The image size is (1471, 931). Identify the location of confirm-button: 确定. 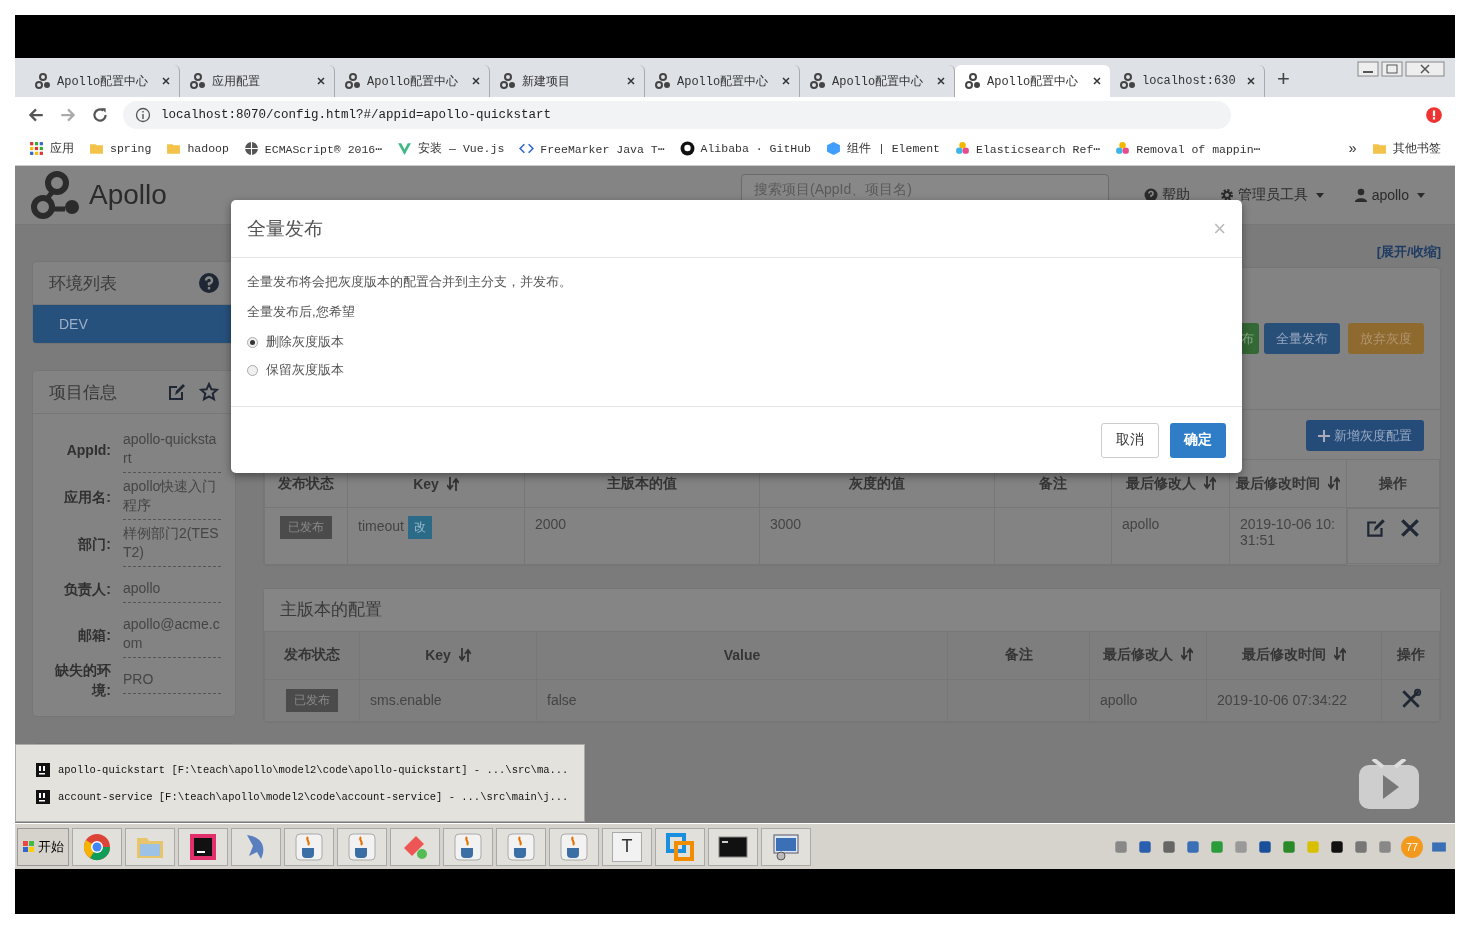
(1198, 440).